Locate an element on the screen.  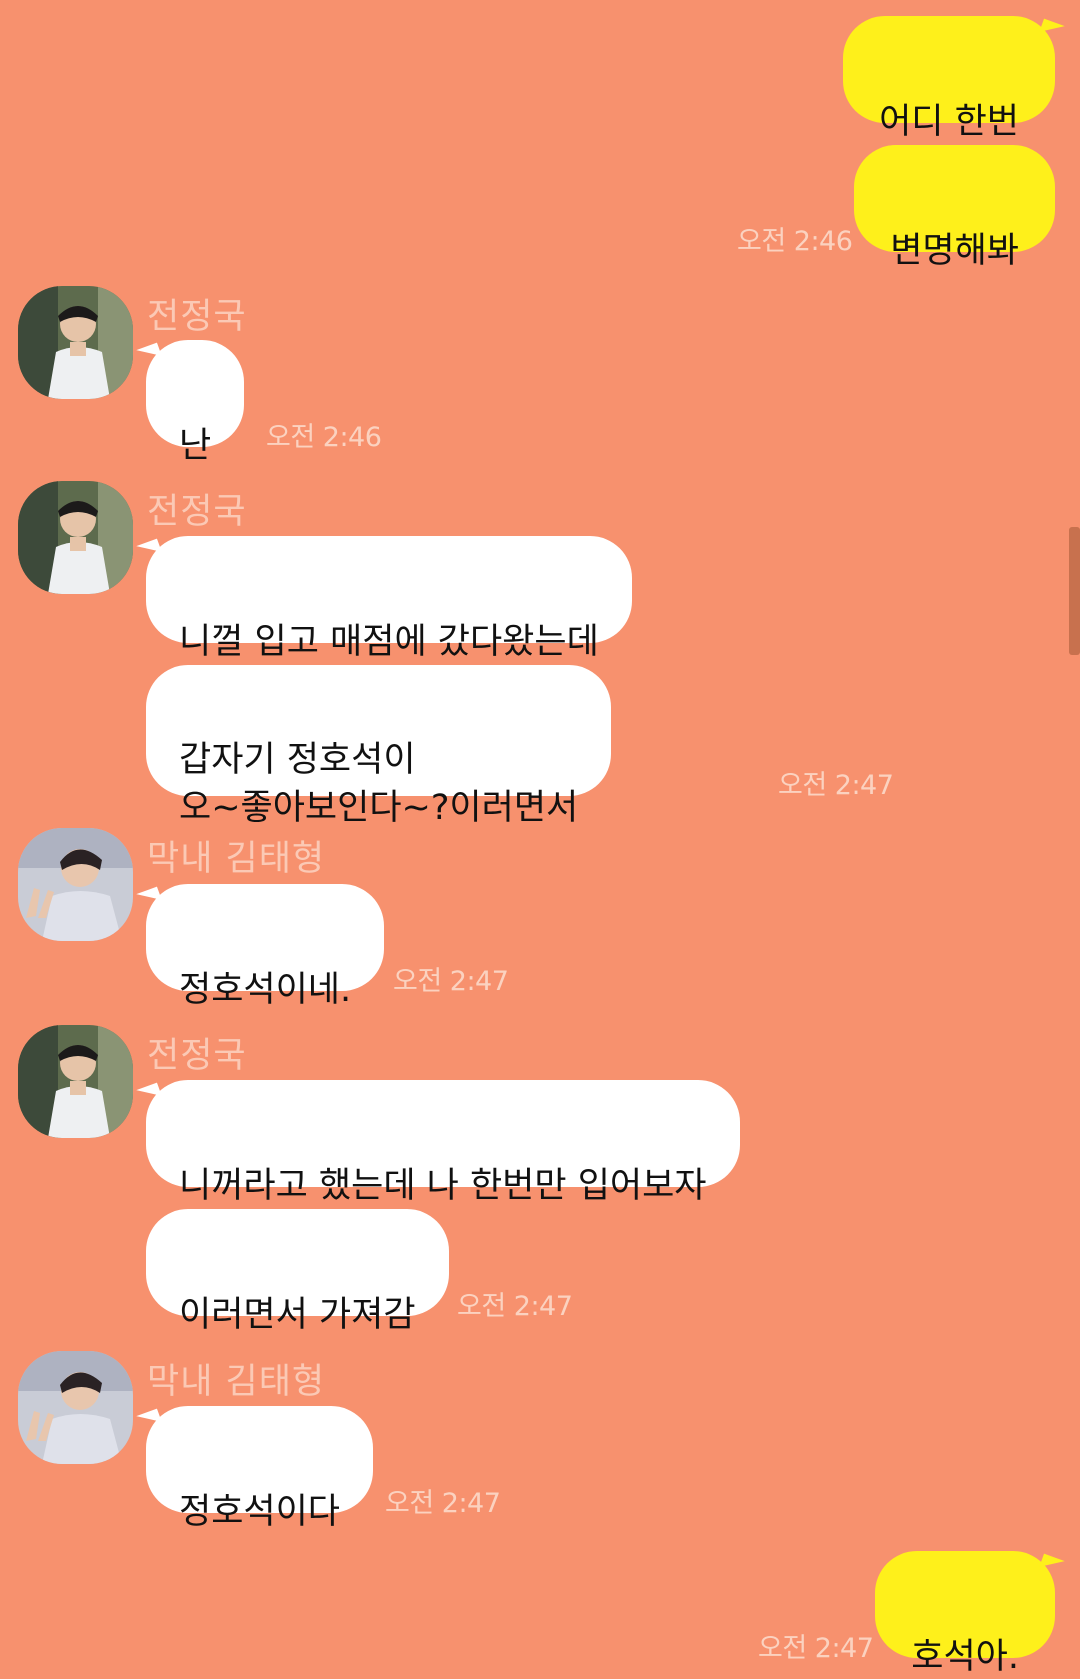
message-text: 변명해봐 is located at coordinates (954, 251).